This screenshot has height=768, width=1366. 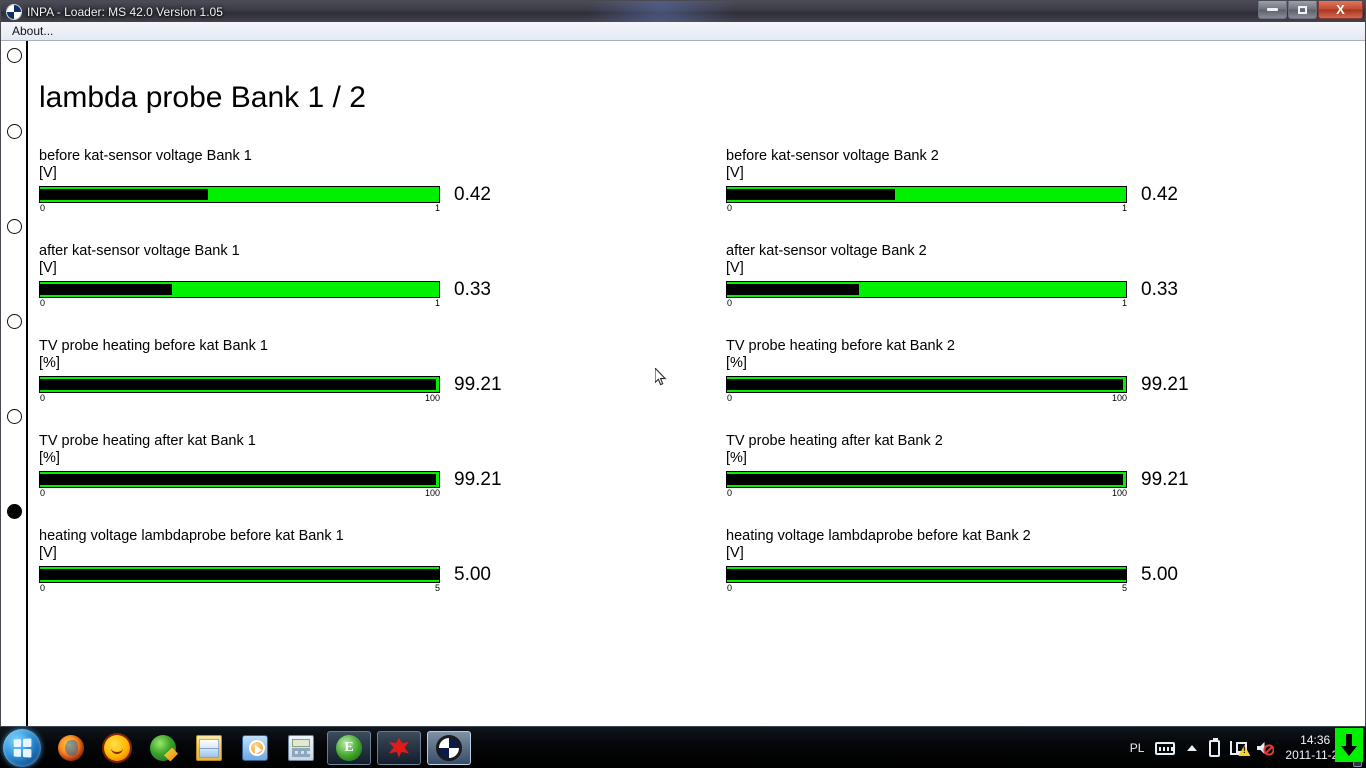 I want to click on taskbar-item-ediabas: E, so click(x=349, y=747).